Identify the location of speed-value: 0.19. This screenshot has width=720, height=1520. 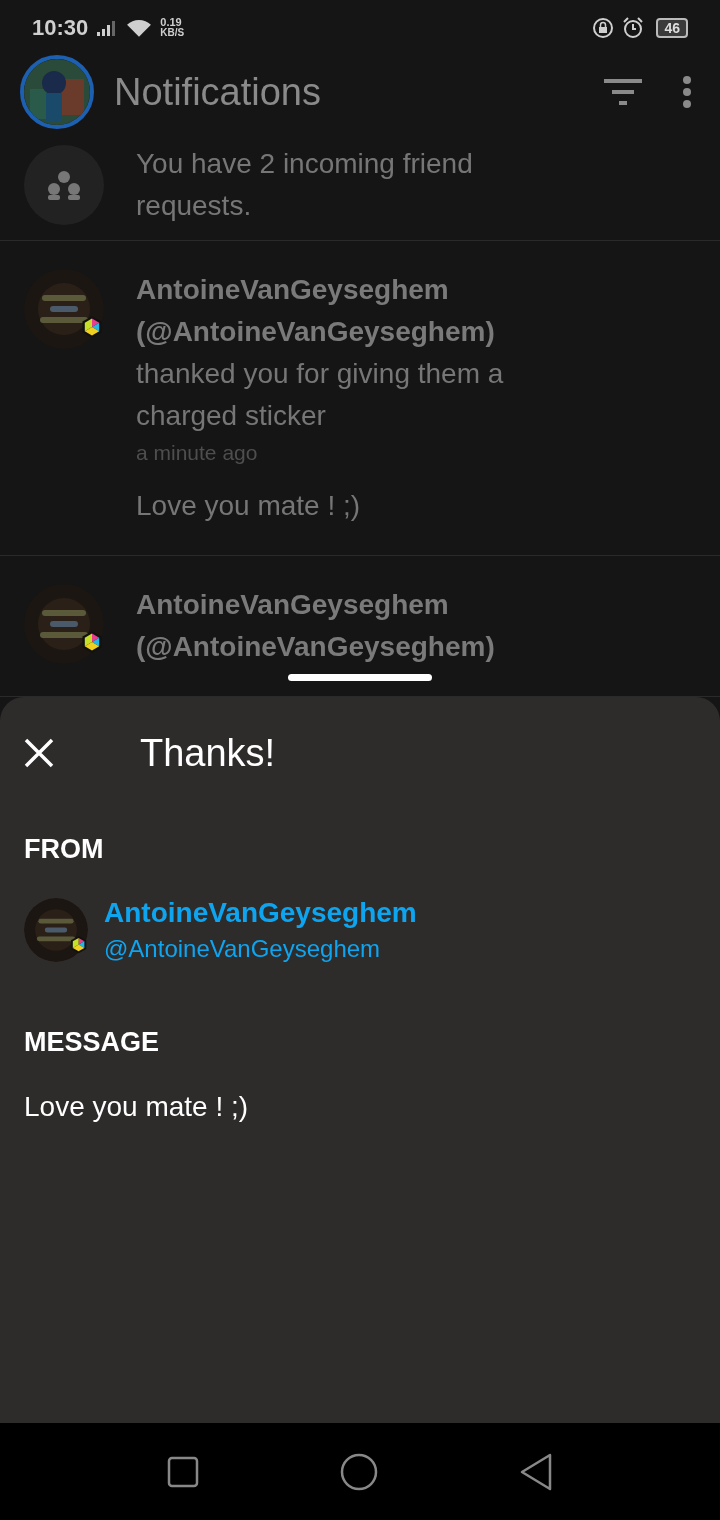
(171, 23).